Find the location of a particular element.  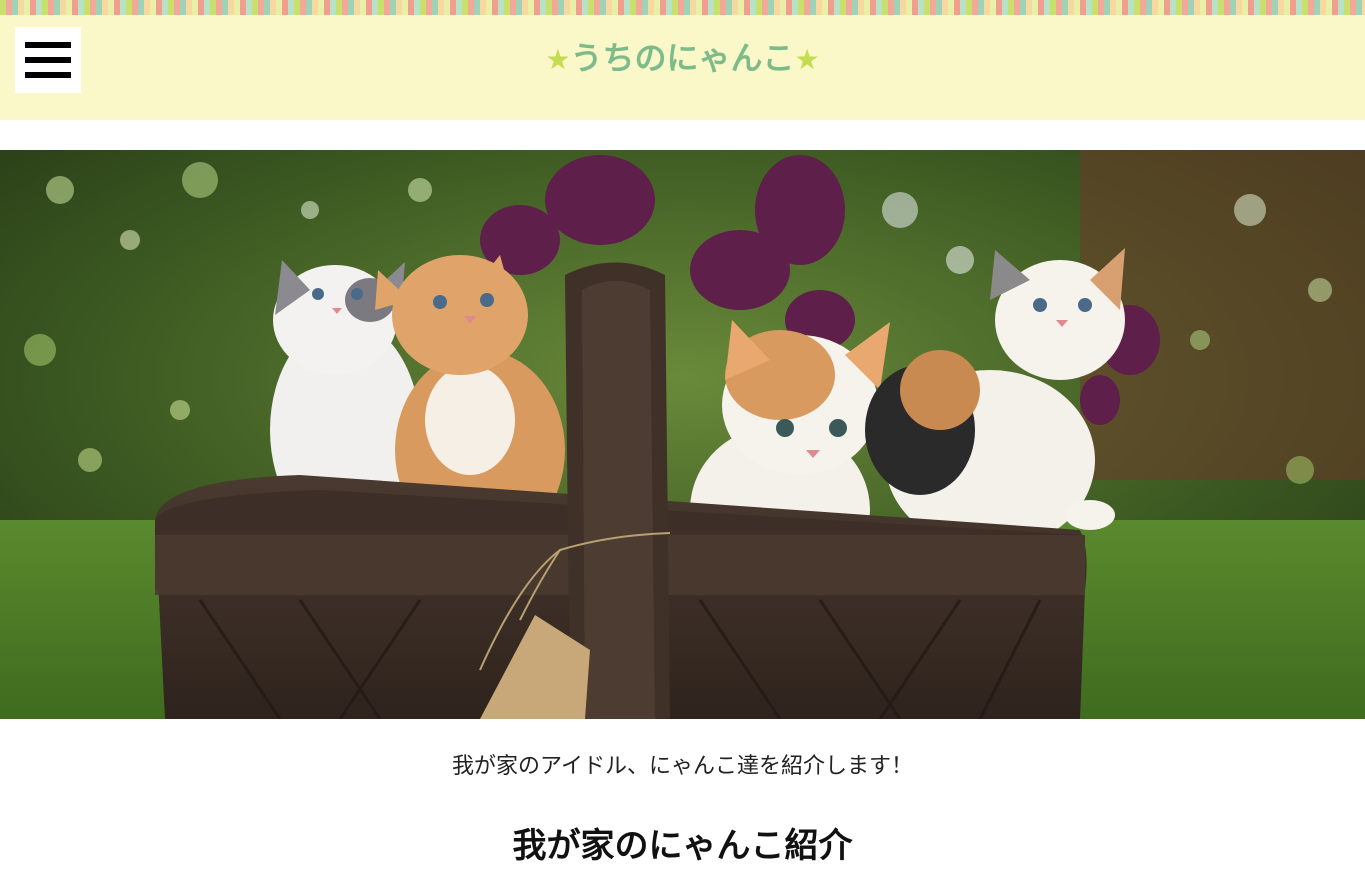

decorative-stripe is located at coordinates (682, 7).